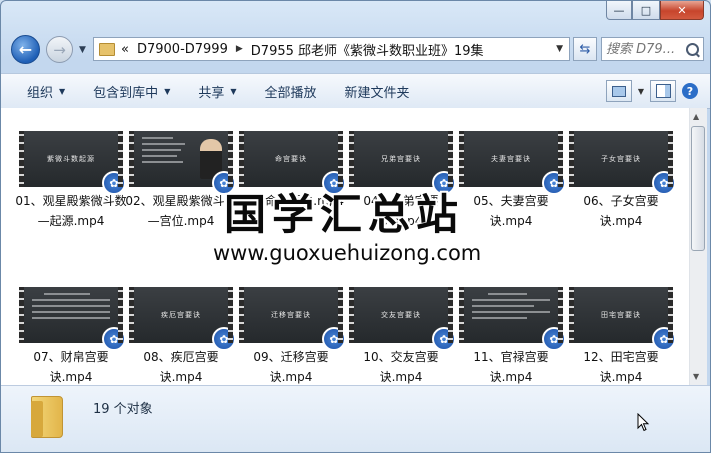 The height and width of the screenshot is (453, 711). What do you see at coordinates (181, 211) in the screenshot?
I see `file-name: 02、观星殿紫微斗数—宫位.mp4` at bounding box center [181, 211].